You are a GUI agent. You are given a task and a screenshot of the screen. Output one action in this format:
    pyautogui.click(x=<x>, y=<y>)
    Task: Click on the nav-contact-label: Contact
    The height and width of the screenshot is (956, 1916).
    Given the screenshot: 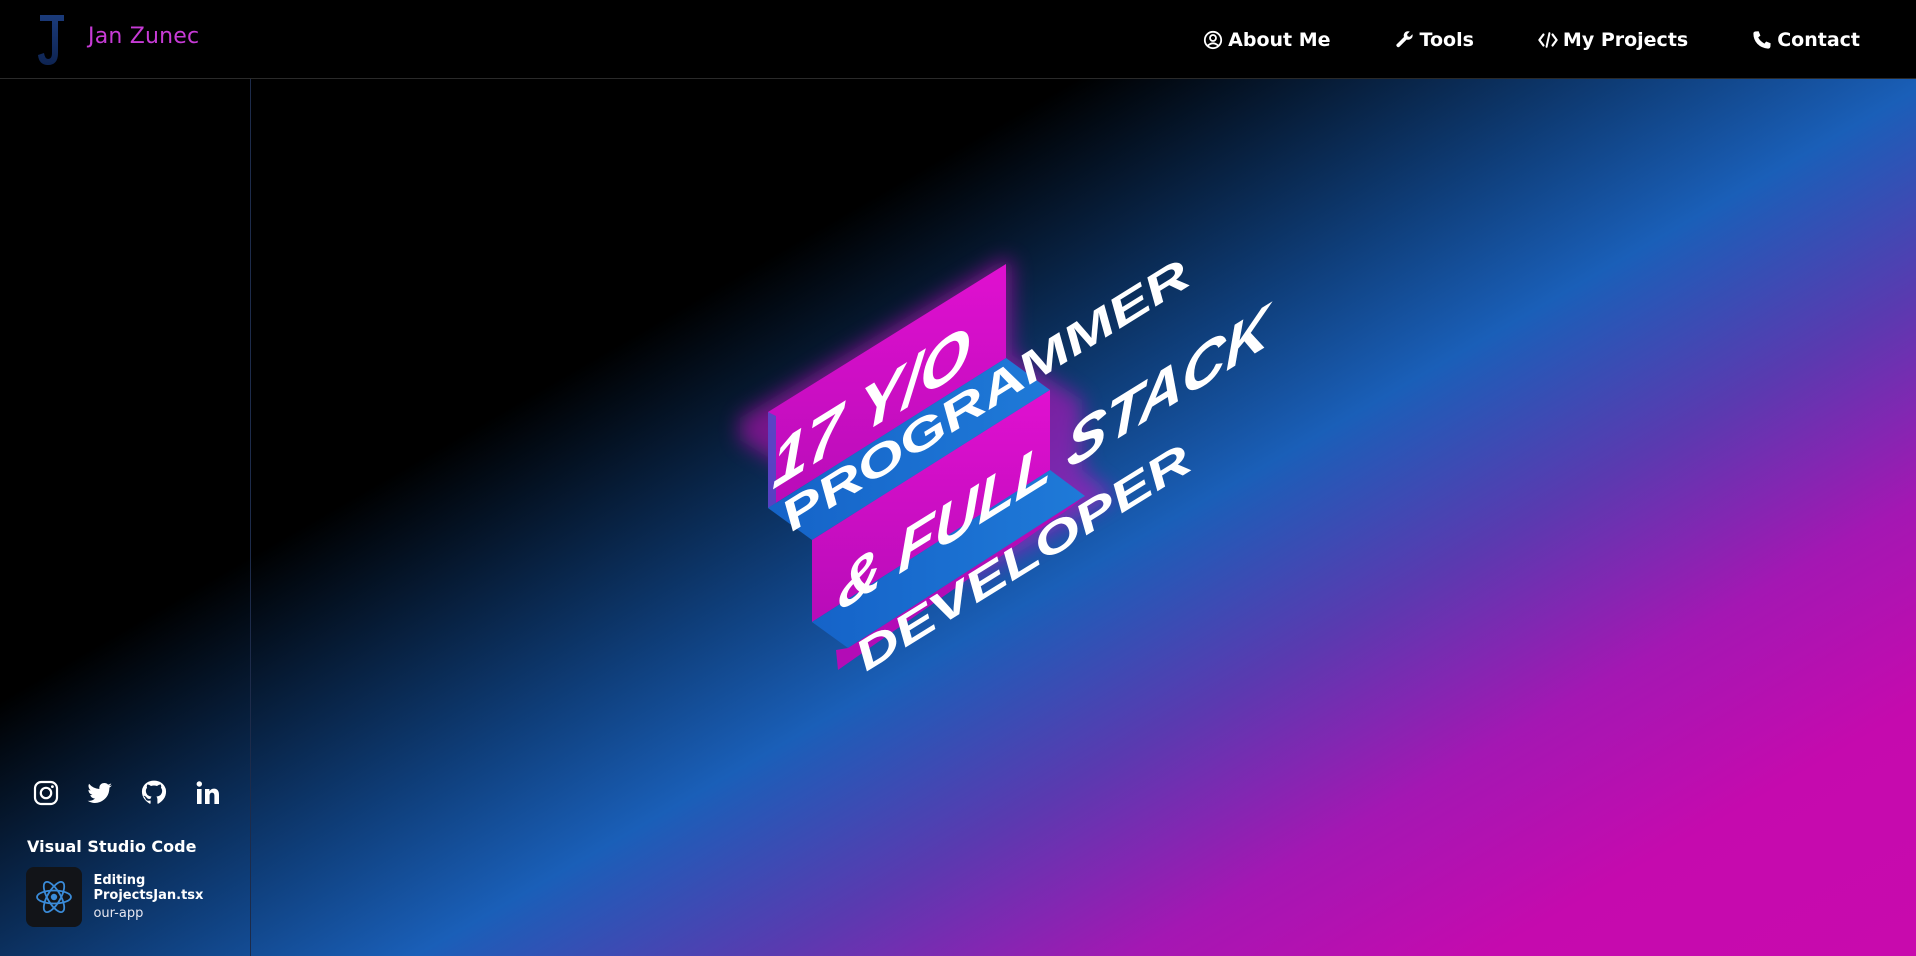 What is the action you would take?
    pyautogui.click(x=1818, y=39)
    